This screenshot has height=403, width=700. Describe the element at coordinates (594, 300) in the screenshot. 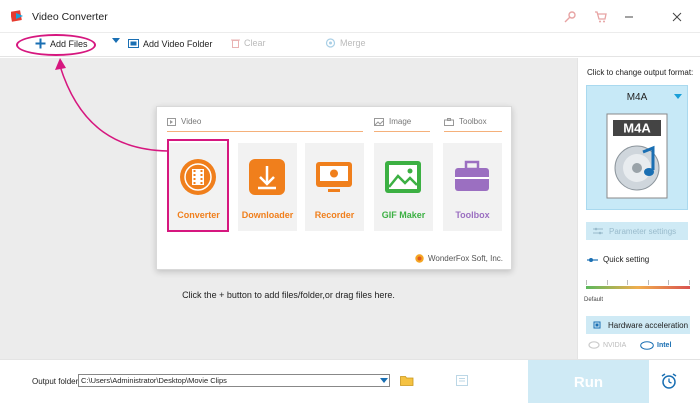

I see `quality-slider-label: Default` at that location.